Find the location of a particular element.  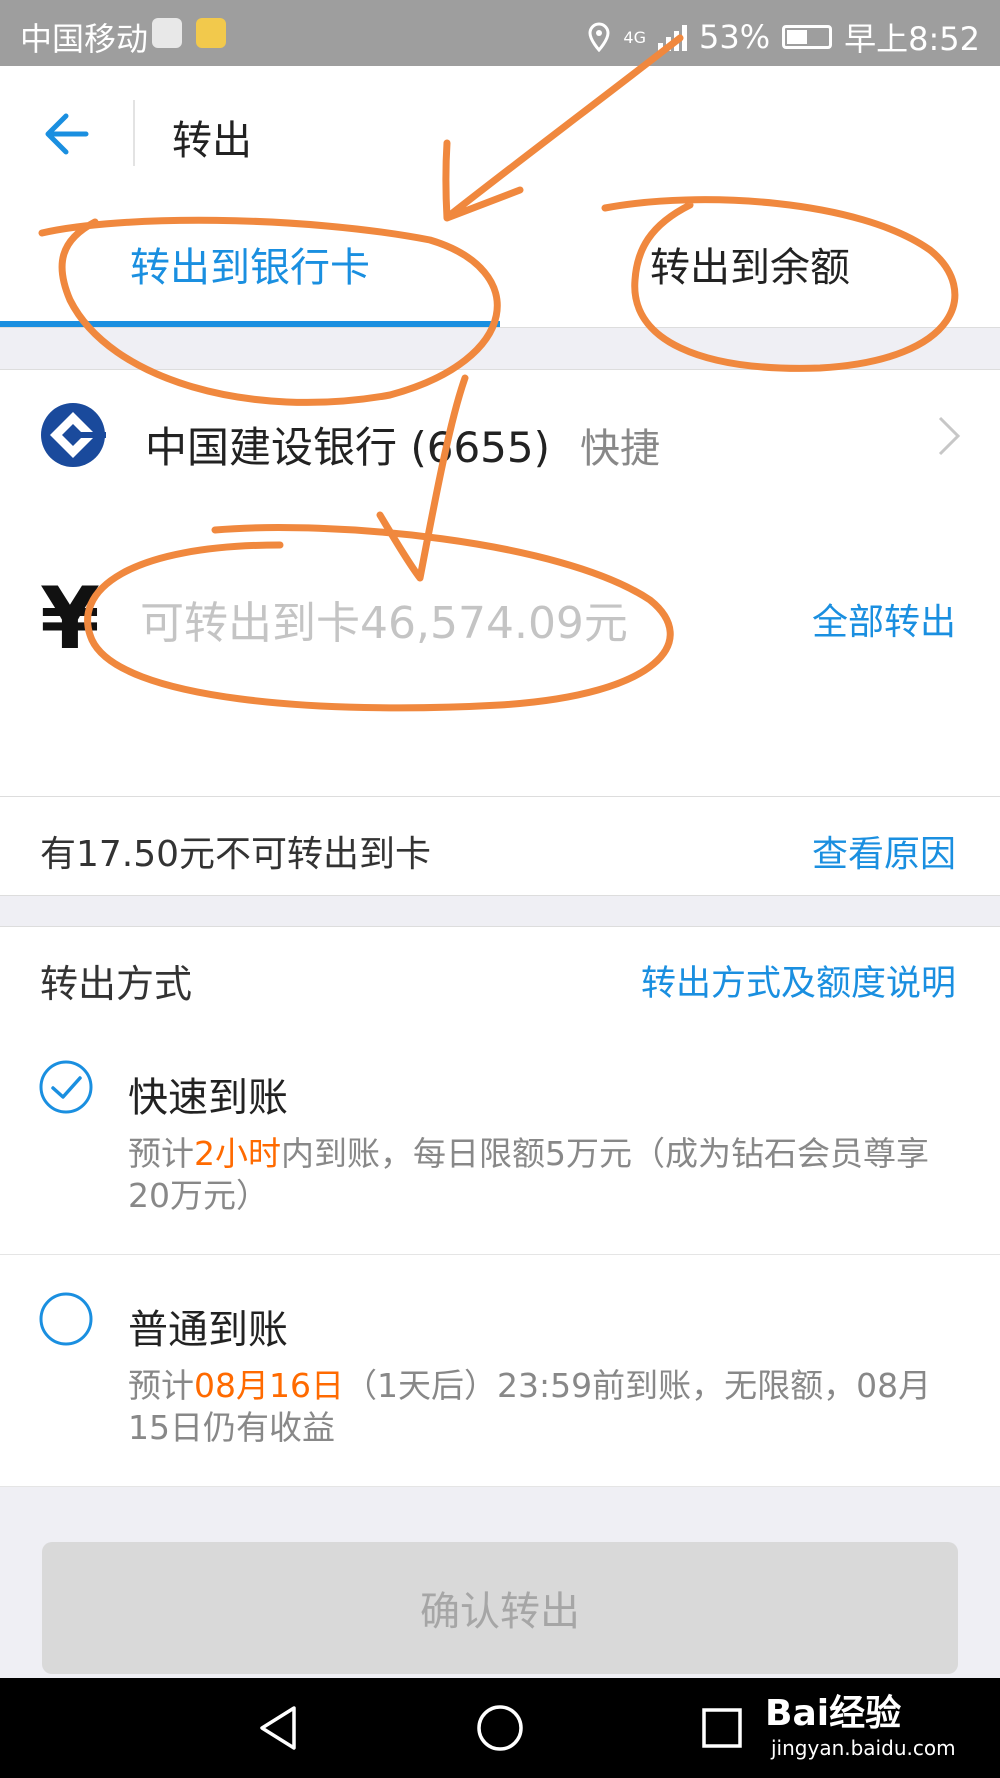

location-icon is located at coordinates (599, 37).